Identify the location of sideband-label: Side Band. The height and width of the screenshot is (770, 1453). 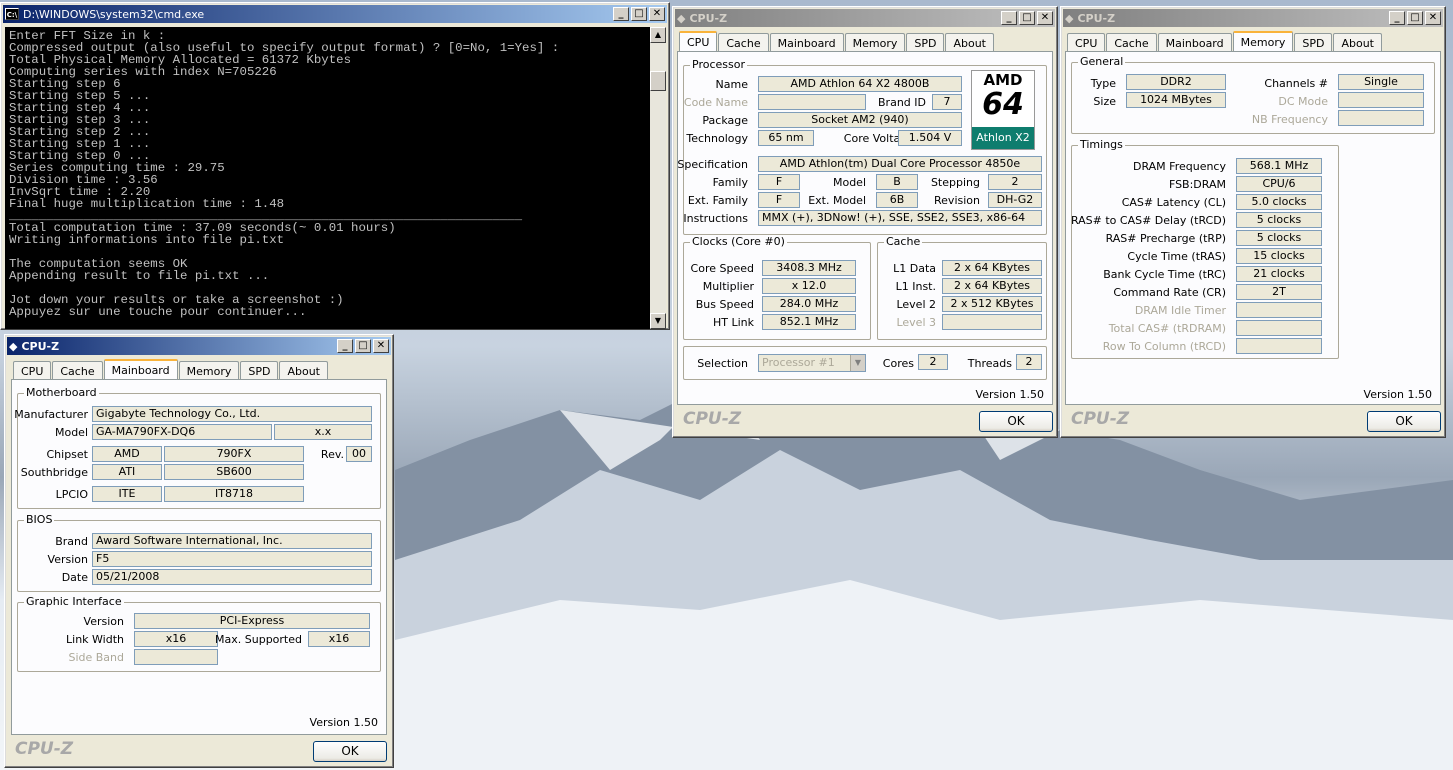
(96, 657).